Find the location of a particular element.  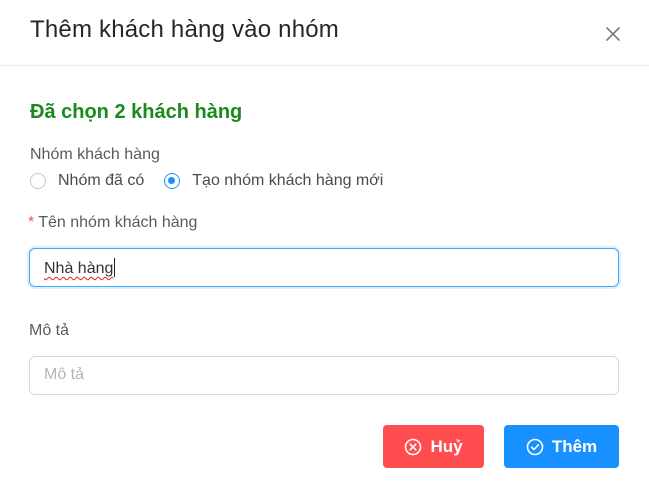

group-type-label: Nhóm khách hàng is located at coordinates (95, 154).